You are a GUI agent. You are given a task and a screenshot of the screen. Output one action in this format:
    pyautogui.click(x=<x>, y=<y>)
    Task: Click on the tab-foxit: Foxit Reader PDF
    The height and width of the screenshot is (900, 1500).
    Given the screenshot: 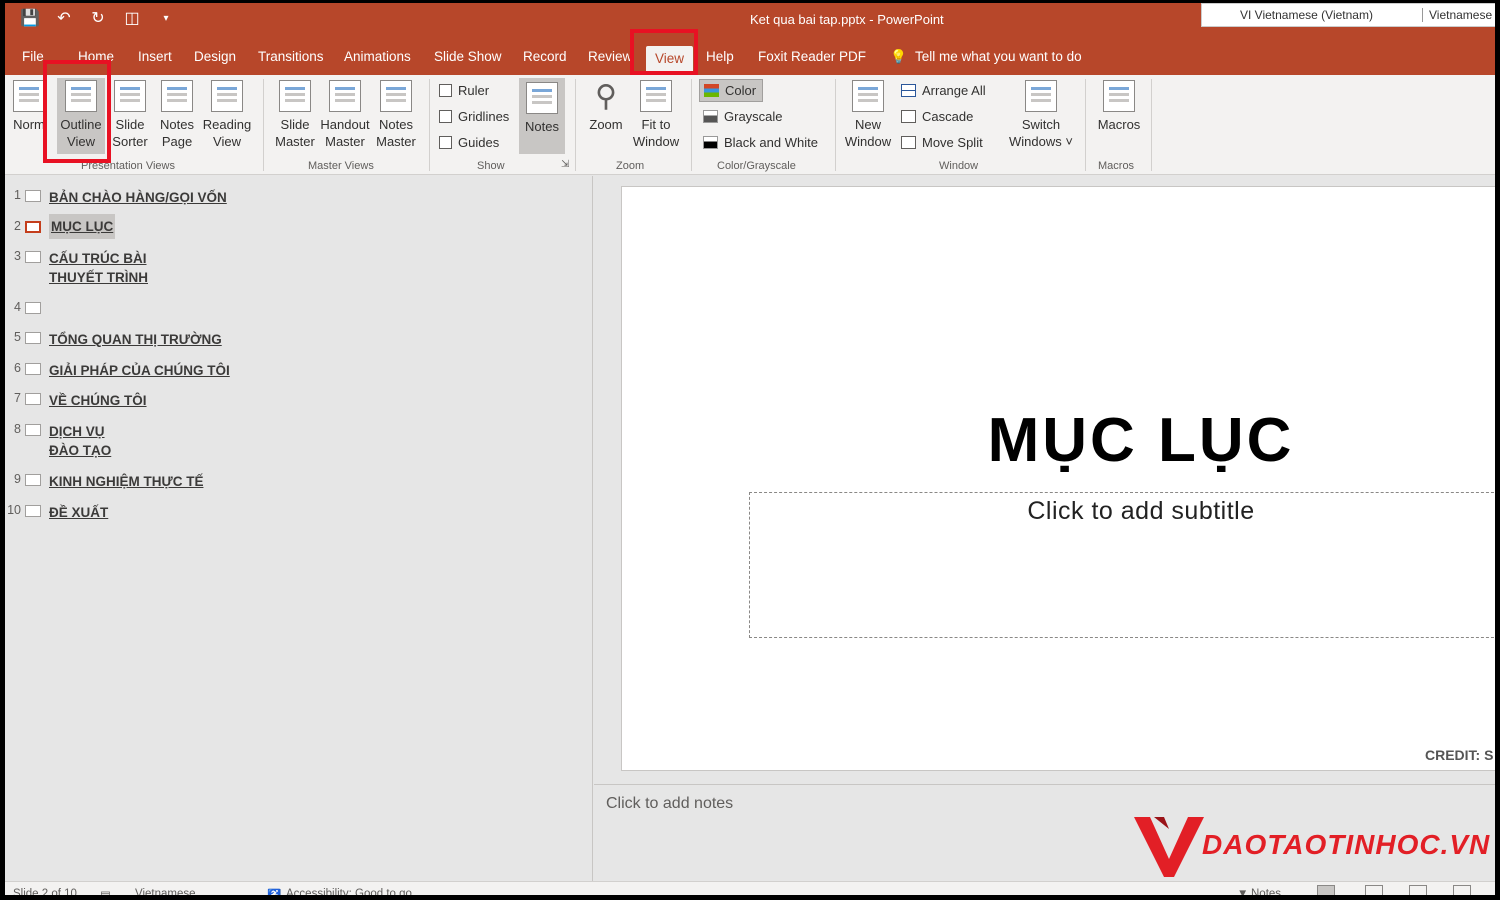 What is the action you would take?
    pyautogui.click(x=812, y=56)
    